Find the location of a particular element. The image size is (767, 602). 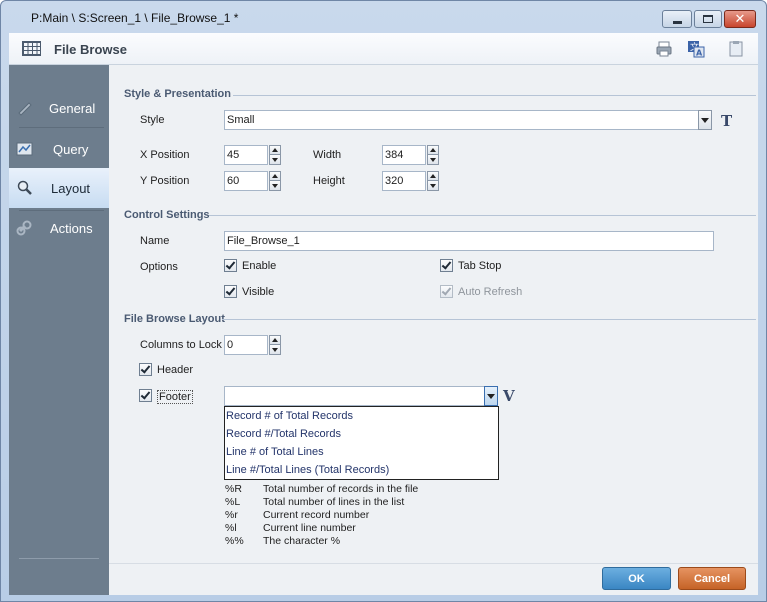

style-font-button: T is located at coordinates (726, 121).